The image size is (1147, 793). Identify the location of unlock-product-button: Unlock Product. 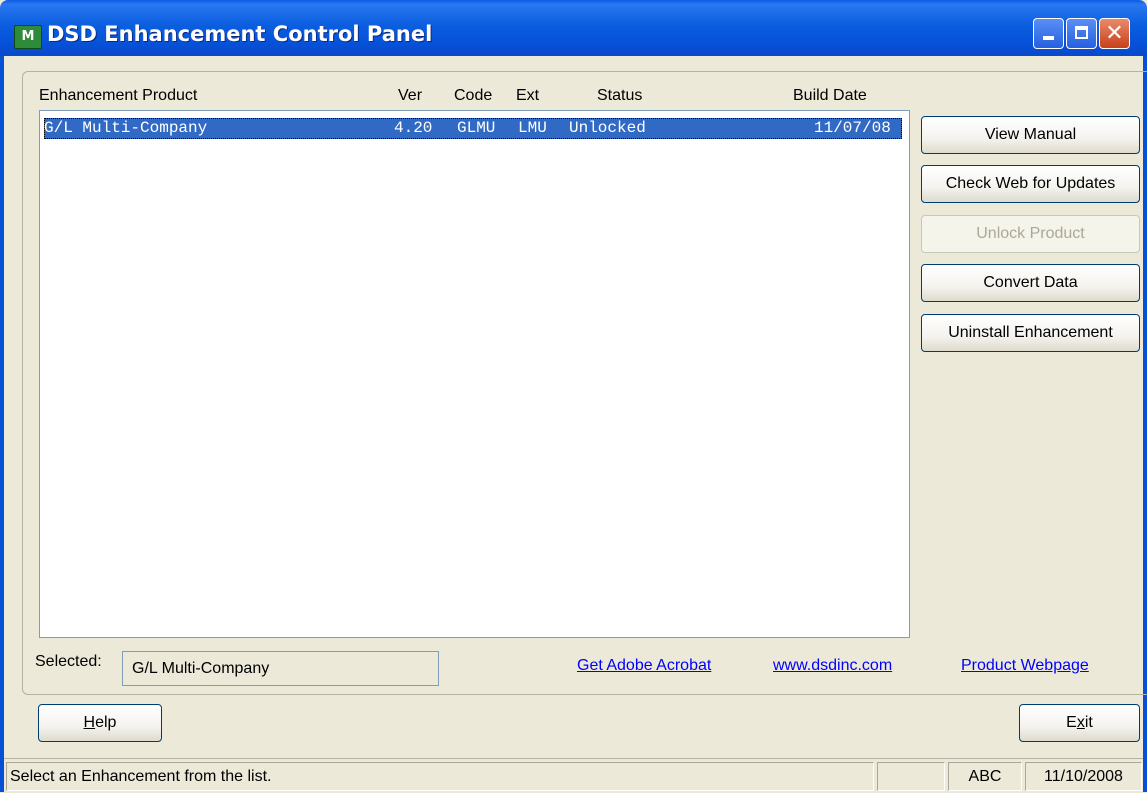
(1030, 234).